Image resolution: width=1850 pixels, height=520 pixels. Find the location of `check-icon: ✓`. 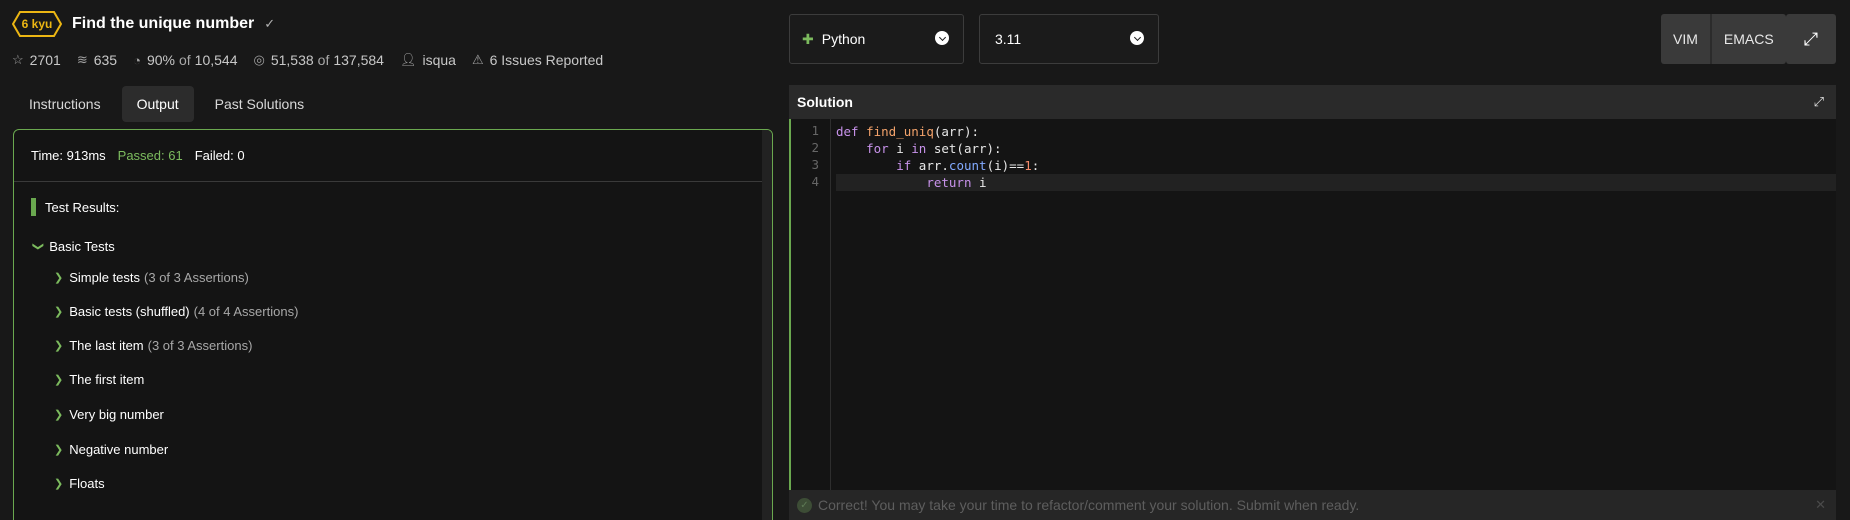

check-icon: ✓ is located at coordinates (270, 23).